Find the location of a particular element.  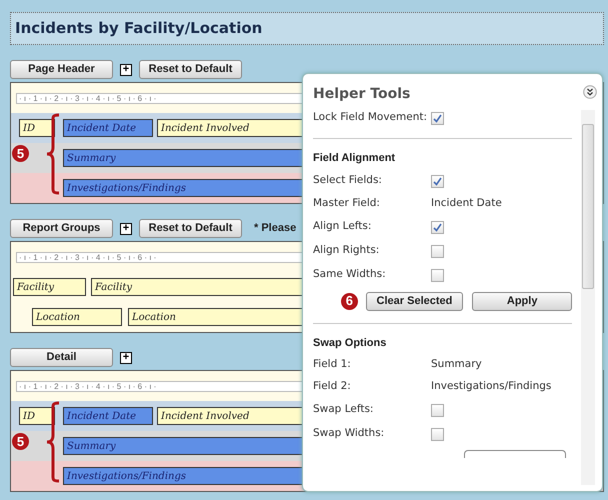

collapse-icon is located at coordinates (590, 92).